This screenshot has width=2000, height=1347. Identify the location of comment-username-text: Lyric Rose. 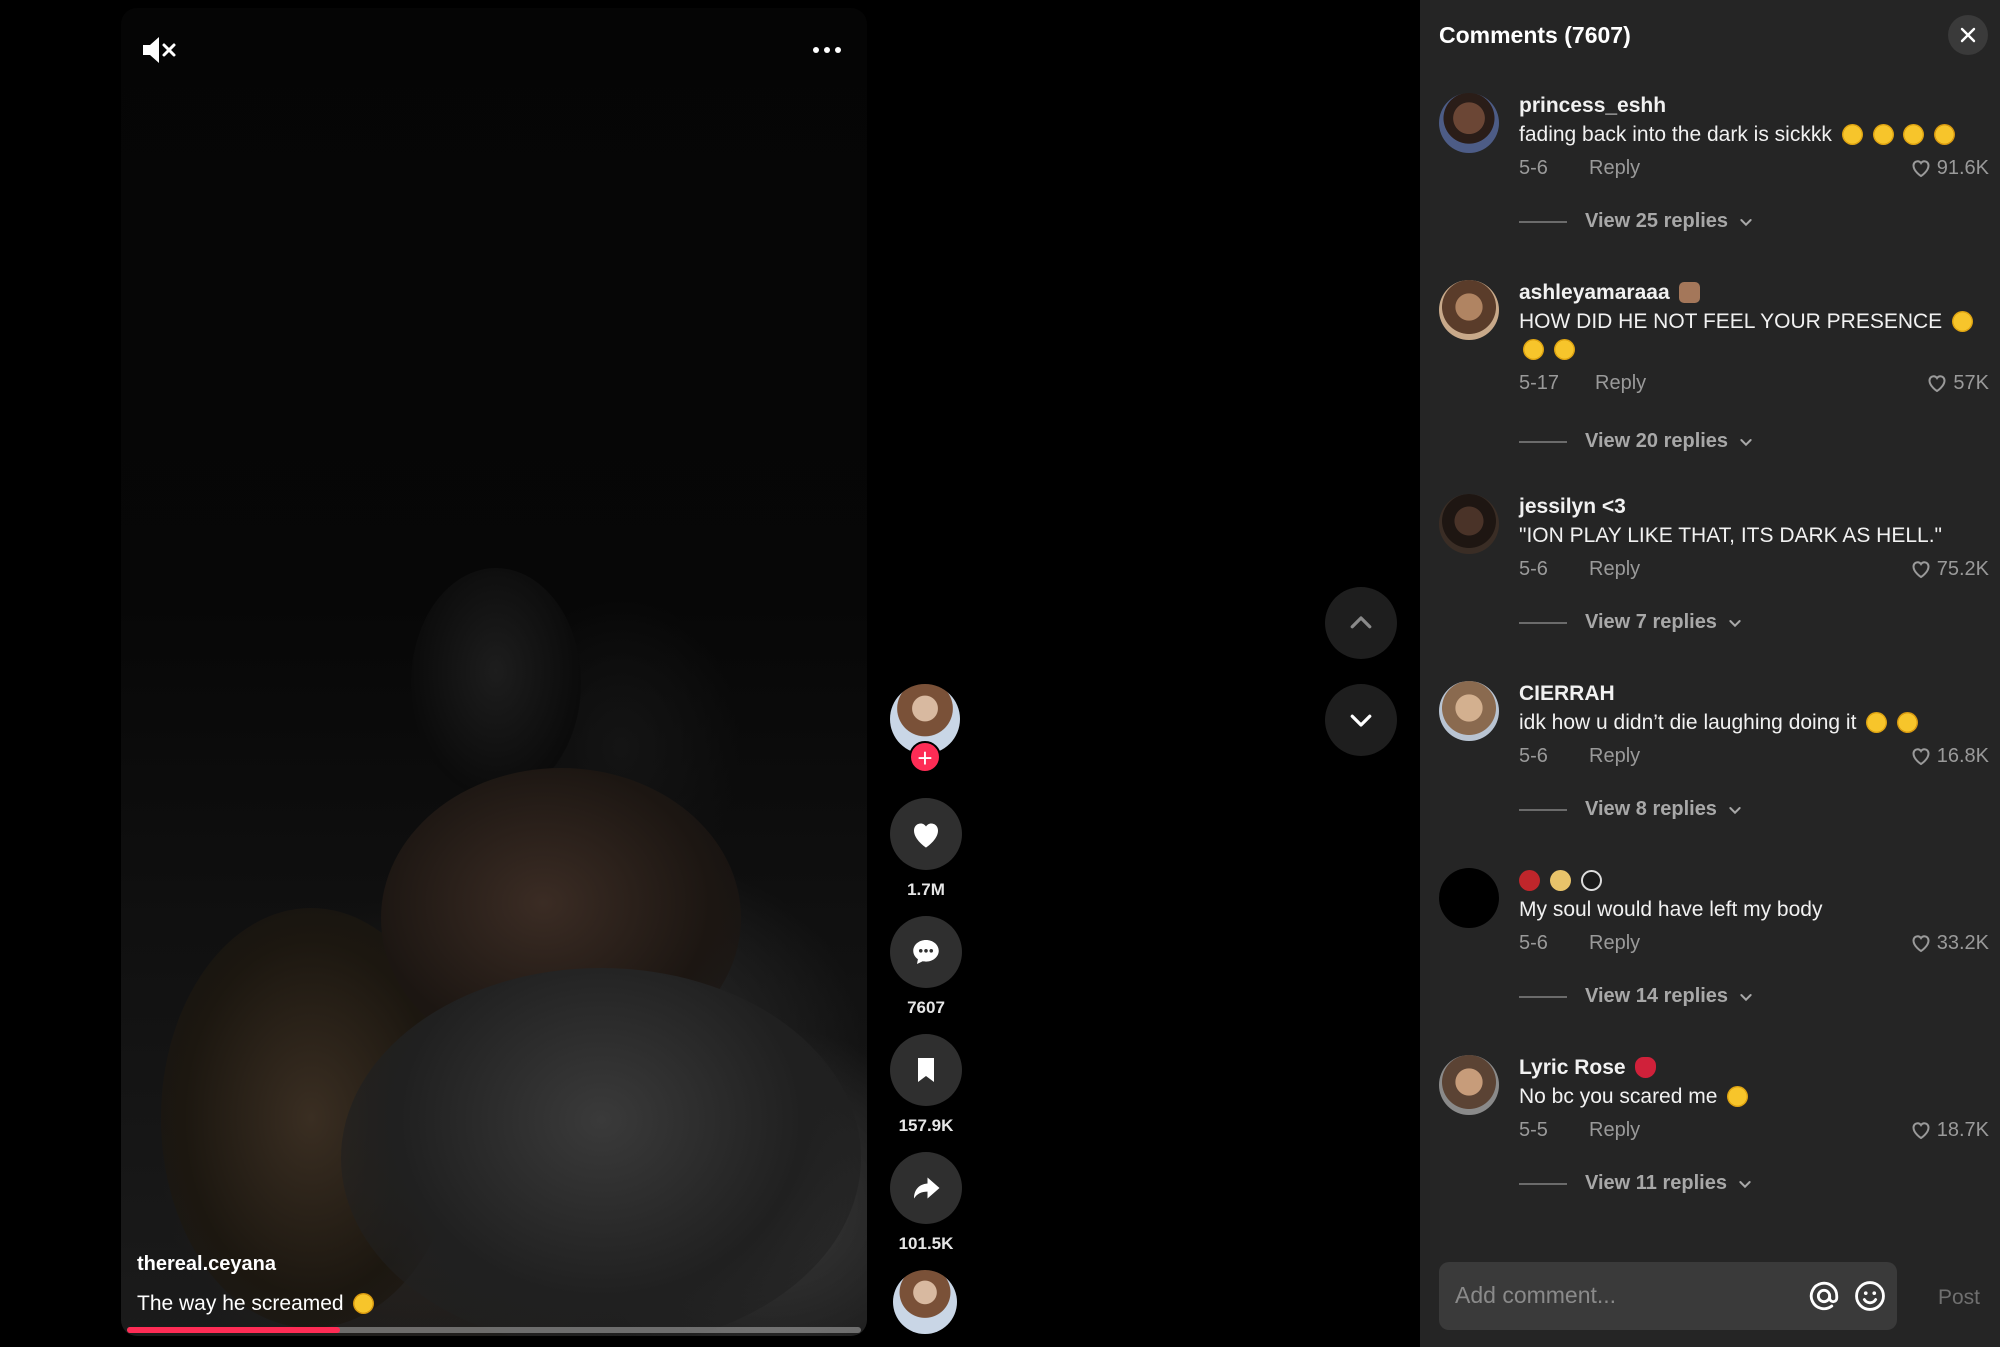
(1572, 1067).